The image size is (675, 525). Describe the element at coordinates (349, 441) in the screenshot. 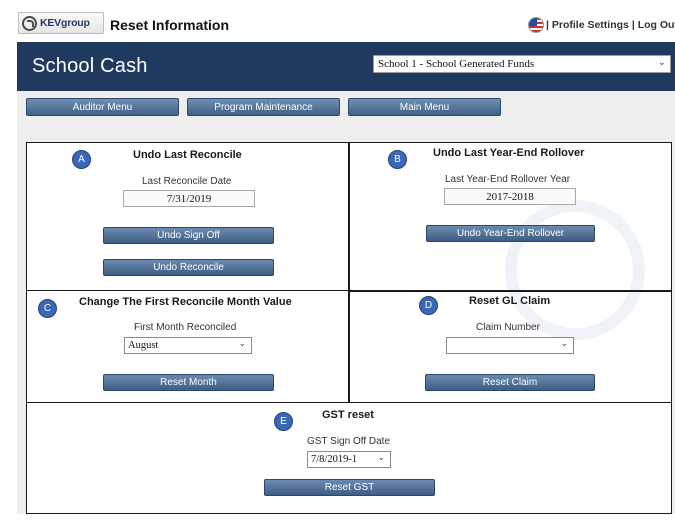

I see `gst-sign-off-date-label: GST Sign Off Date` at that location.